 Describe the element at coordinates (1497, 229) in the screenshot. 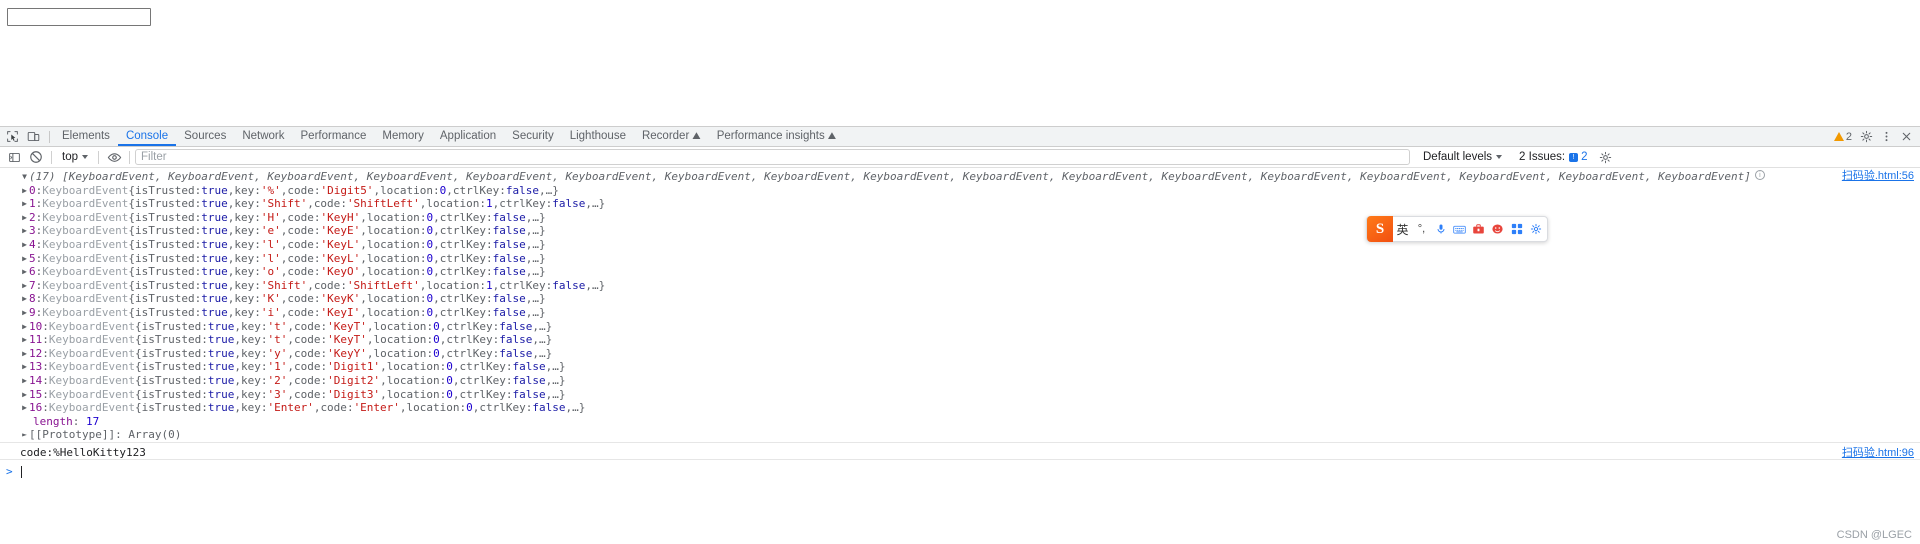

I see `emoji-icon` at that location.